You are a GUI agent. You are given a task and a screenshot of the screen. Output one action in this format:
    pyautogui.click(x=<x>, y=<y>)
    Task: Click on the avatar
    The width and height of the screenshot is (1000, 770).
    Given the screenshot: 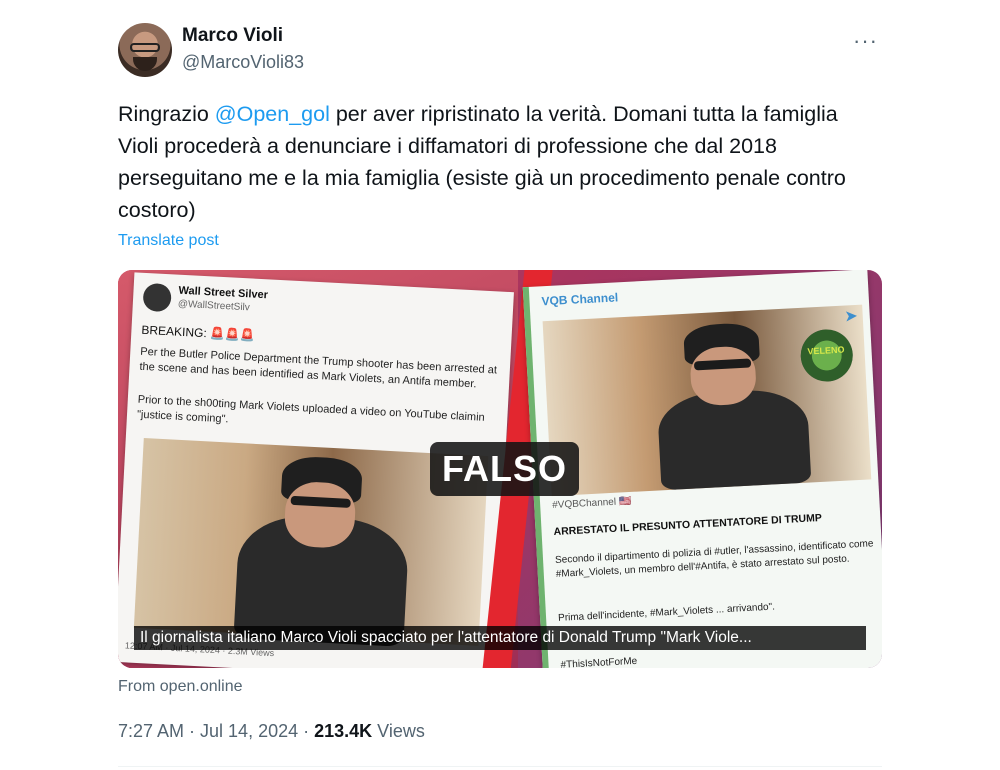 What is the action you would take?
    pyautogui.click(x=145, y=50)
    